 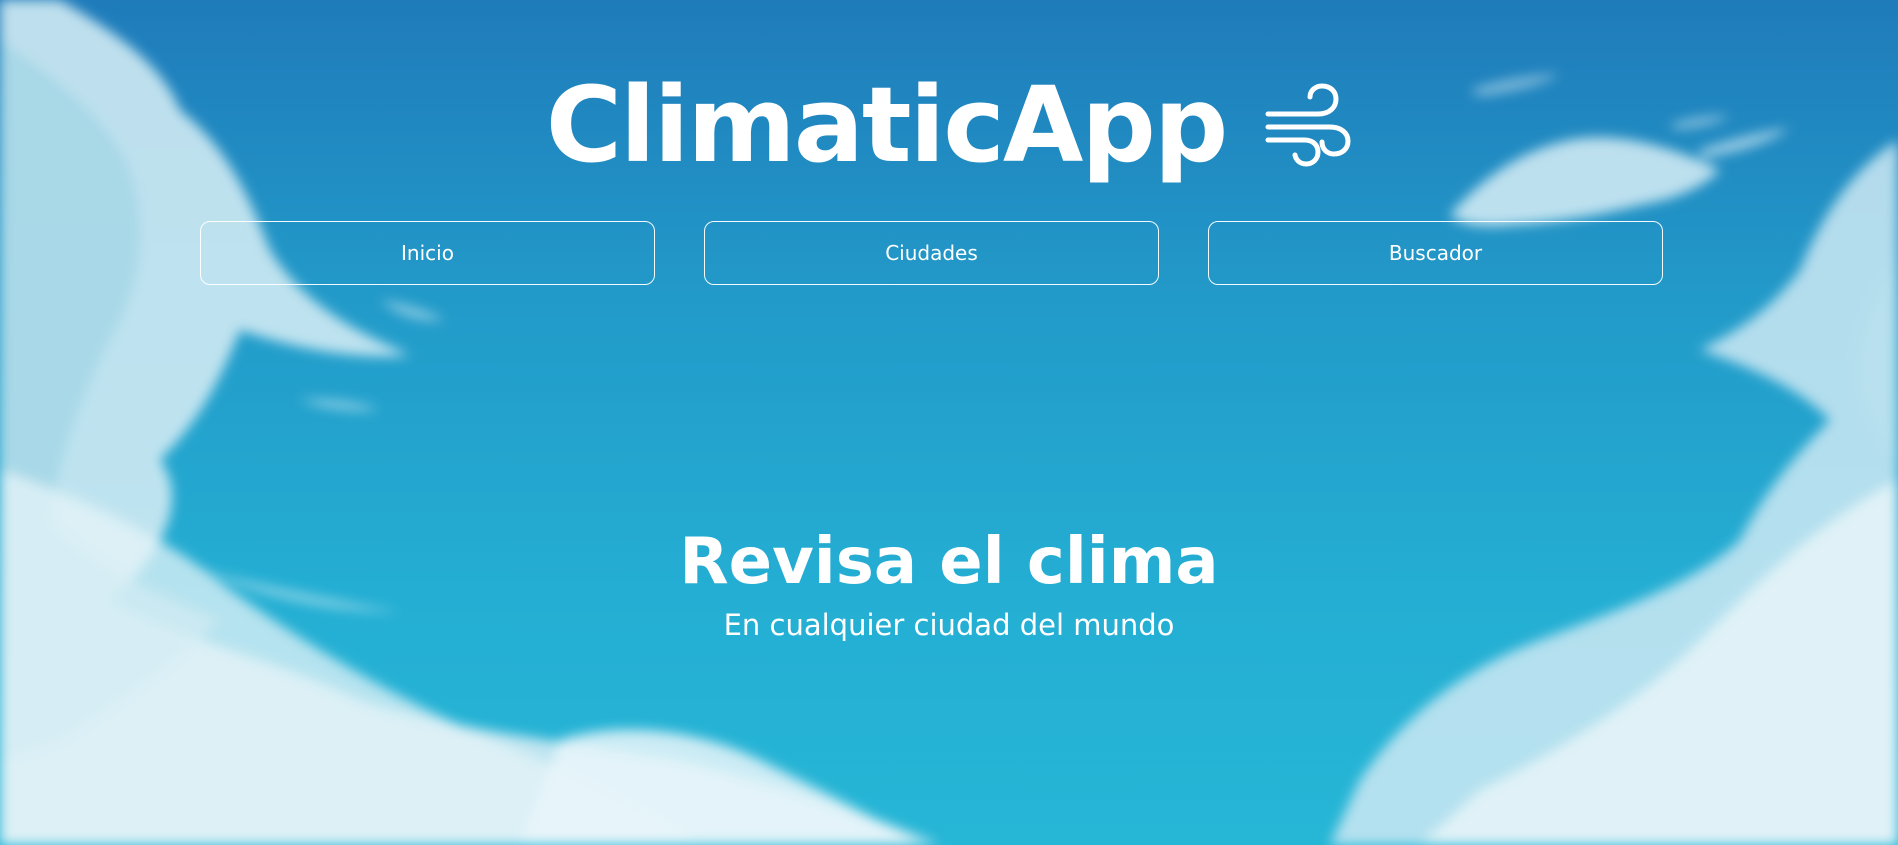 I want to click on nav-label-inicio: Inicio, so click(x=427, y=253).